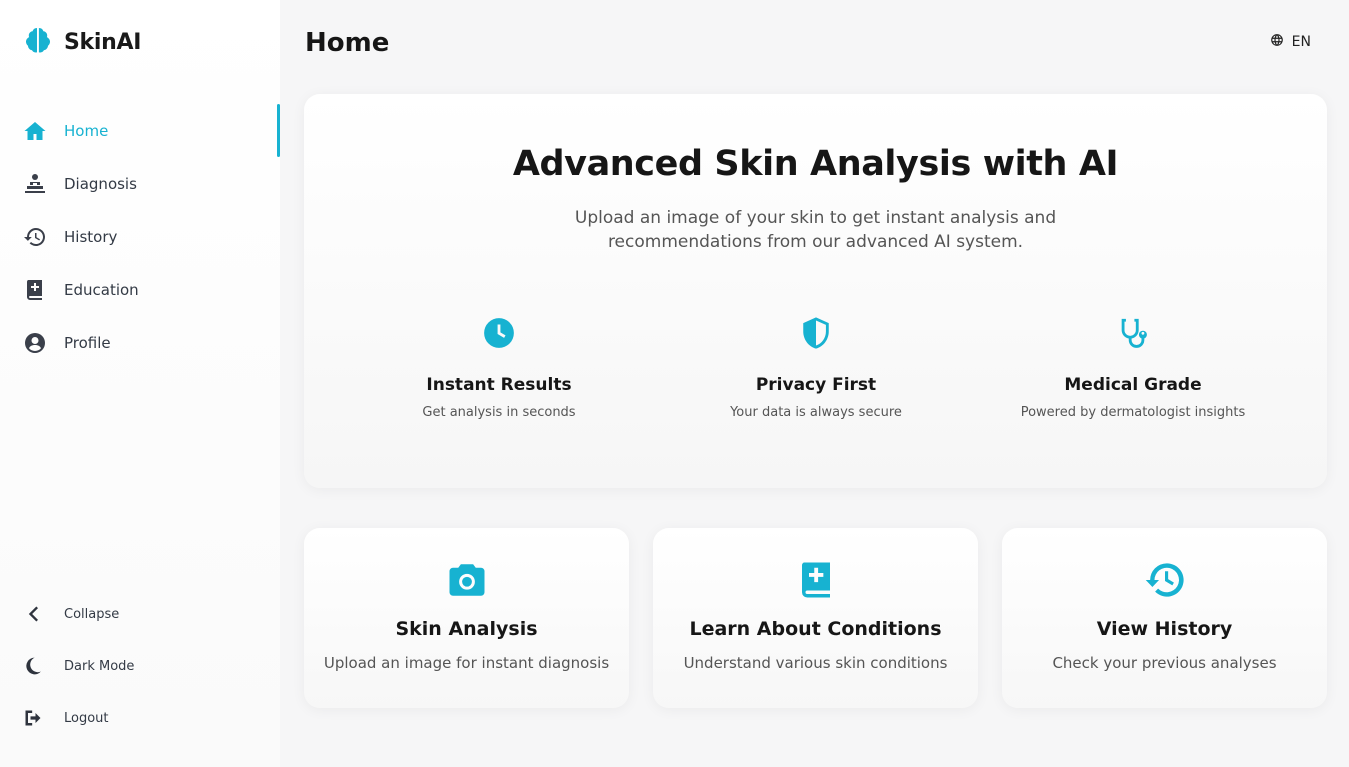 This screenshot has width=1349, height=767. Describe the element at coordinates (140, 342) in the screenshot. I see `sidebar-item-profile: Profile` at that location.